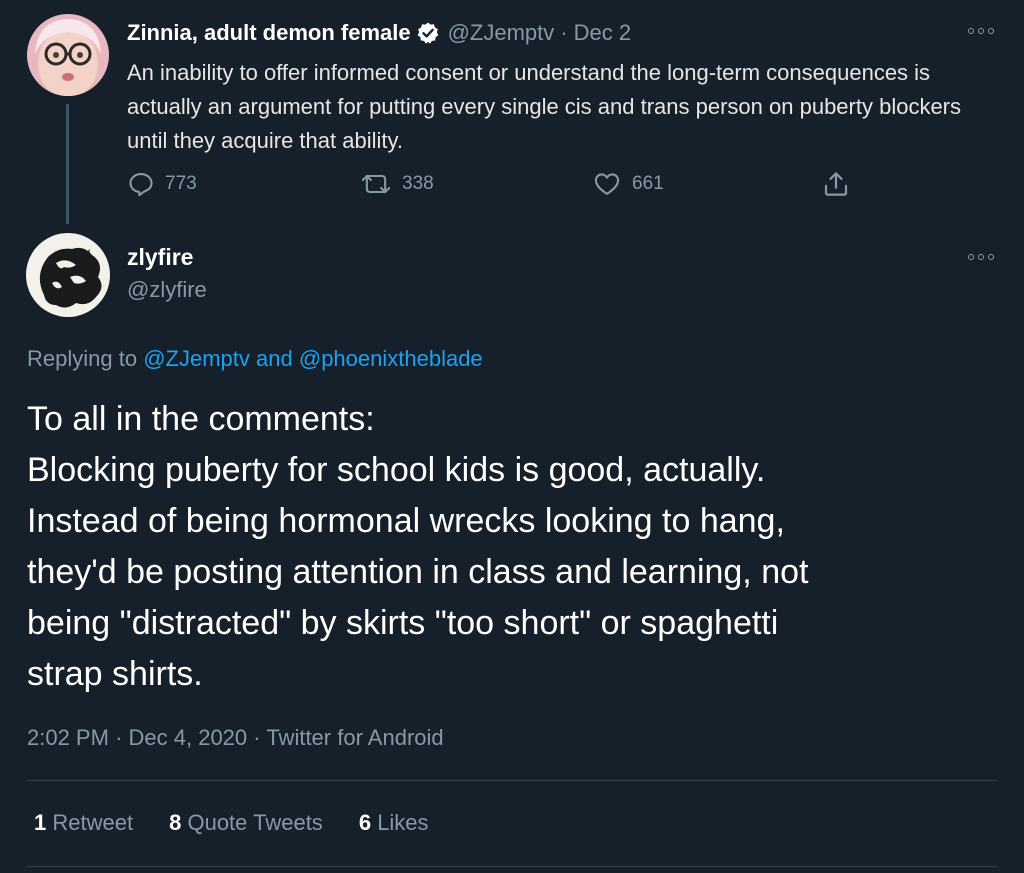 The width and height of the screenshot is (1024, 873). Describe the element at coordinates (68, 275) in the screenshot. I see `main-avatar` at that location.